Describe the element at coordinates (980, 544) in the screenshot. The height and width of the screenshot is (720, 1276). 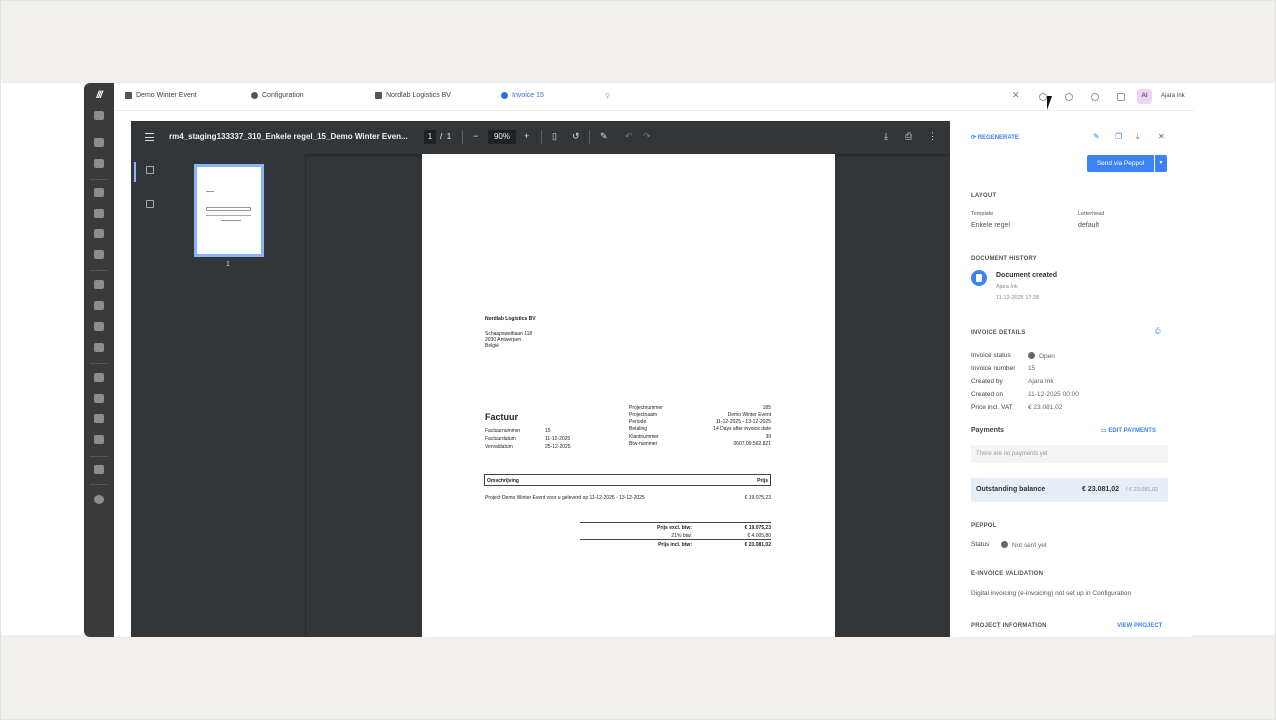
I see `field-label: Status` at that location.